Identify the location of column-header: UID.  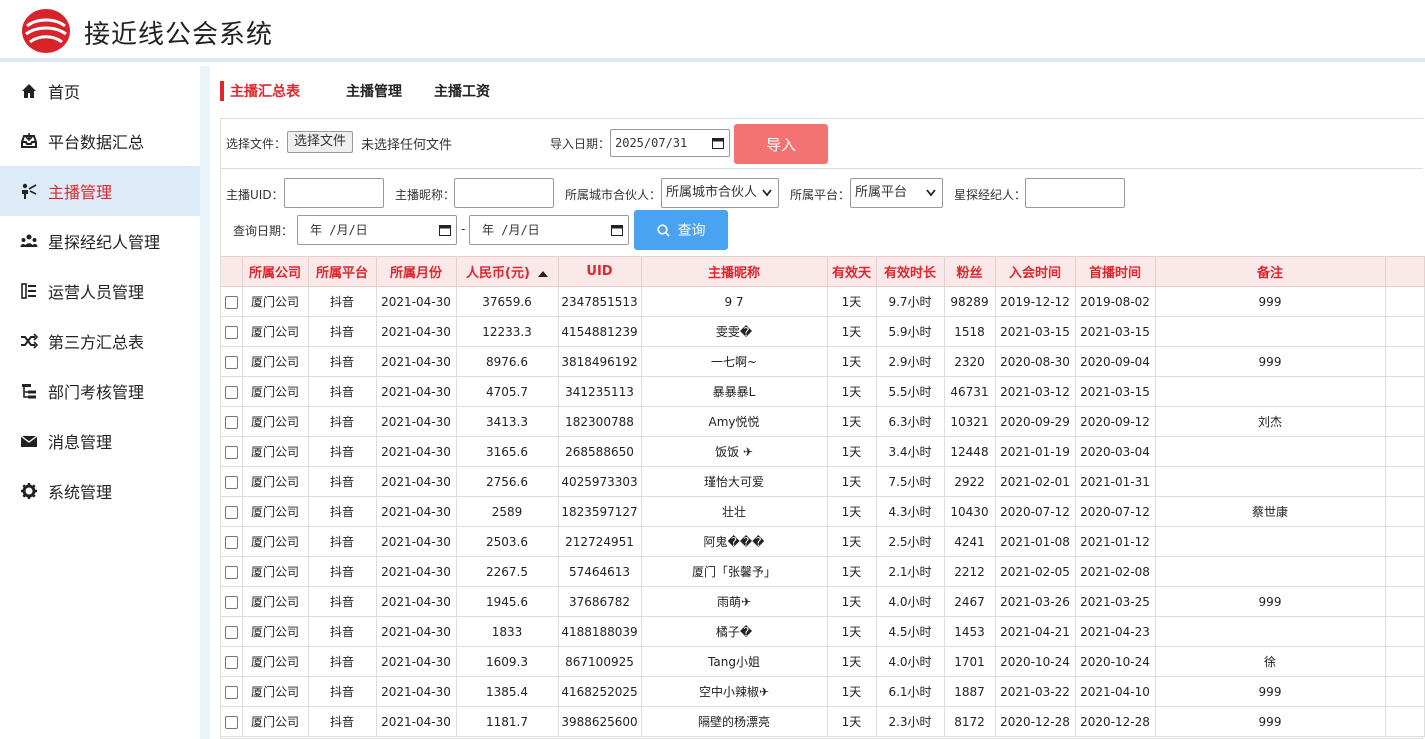
(599, 271).